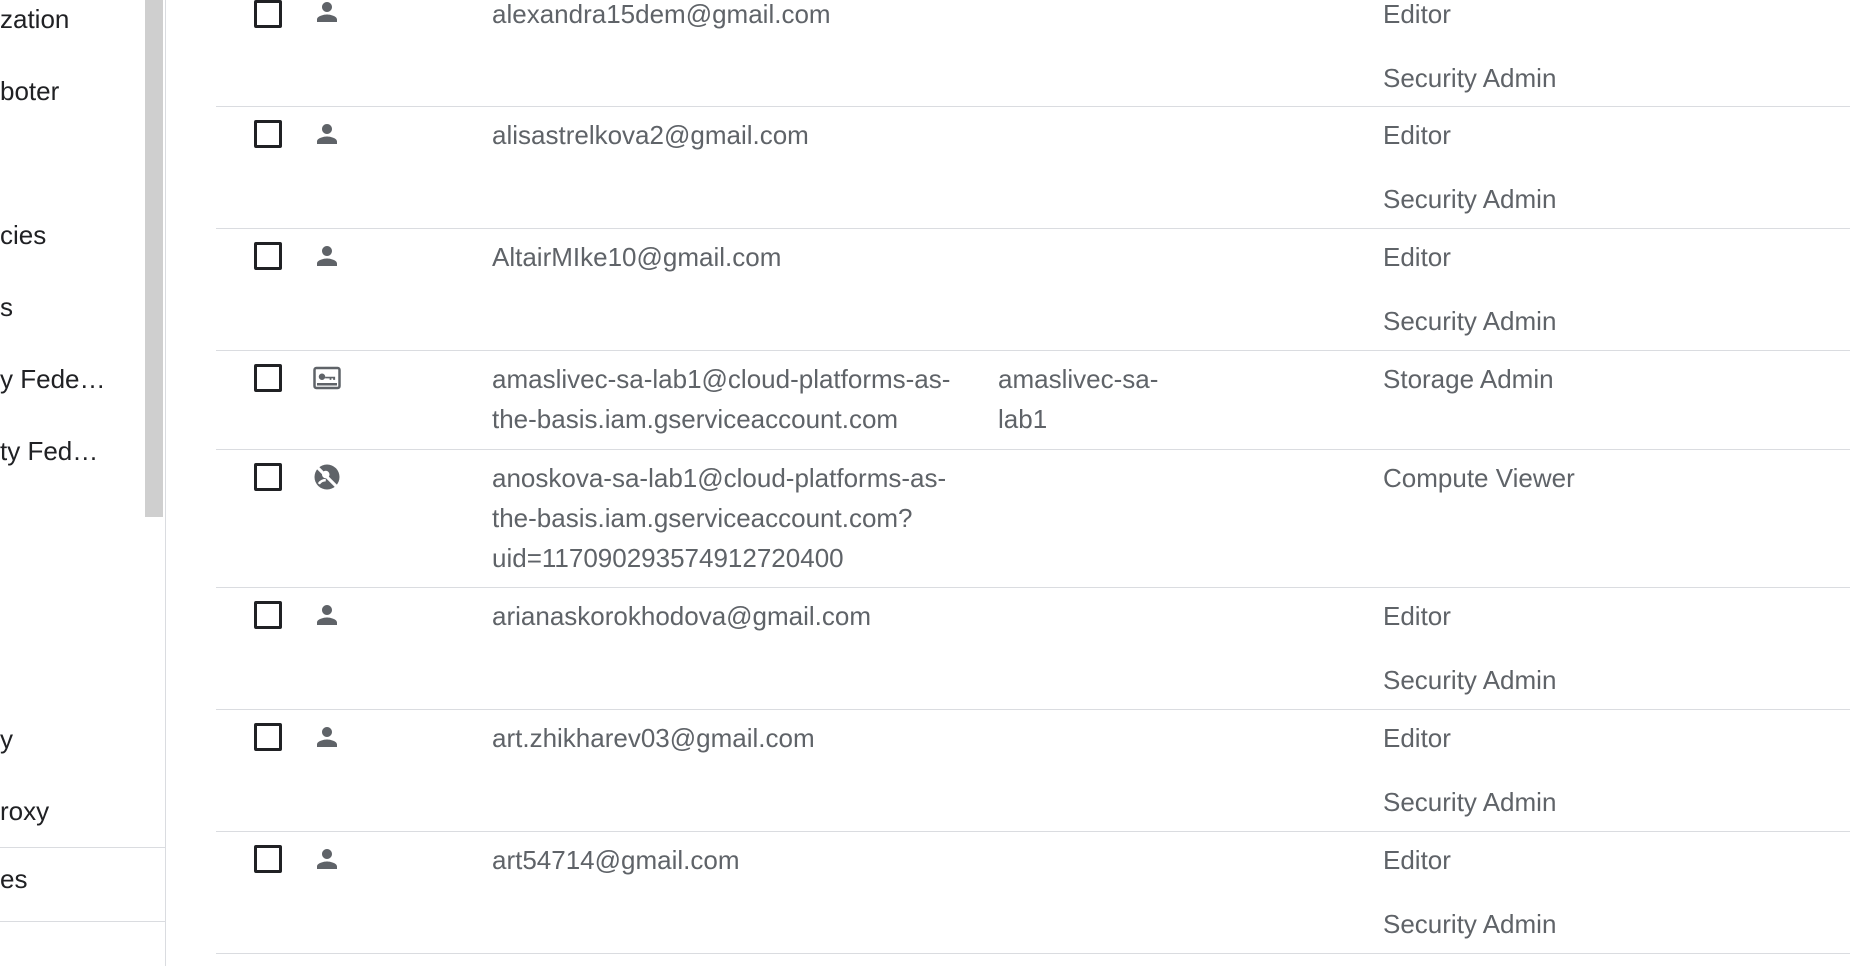 The height and width of the screenshot is (966, 1850). I want to click on member-email-line: uid=117090293574912720400, so click(668, 558).